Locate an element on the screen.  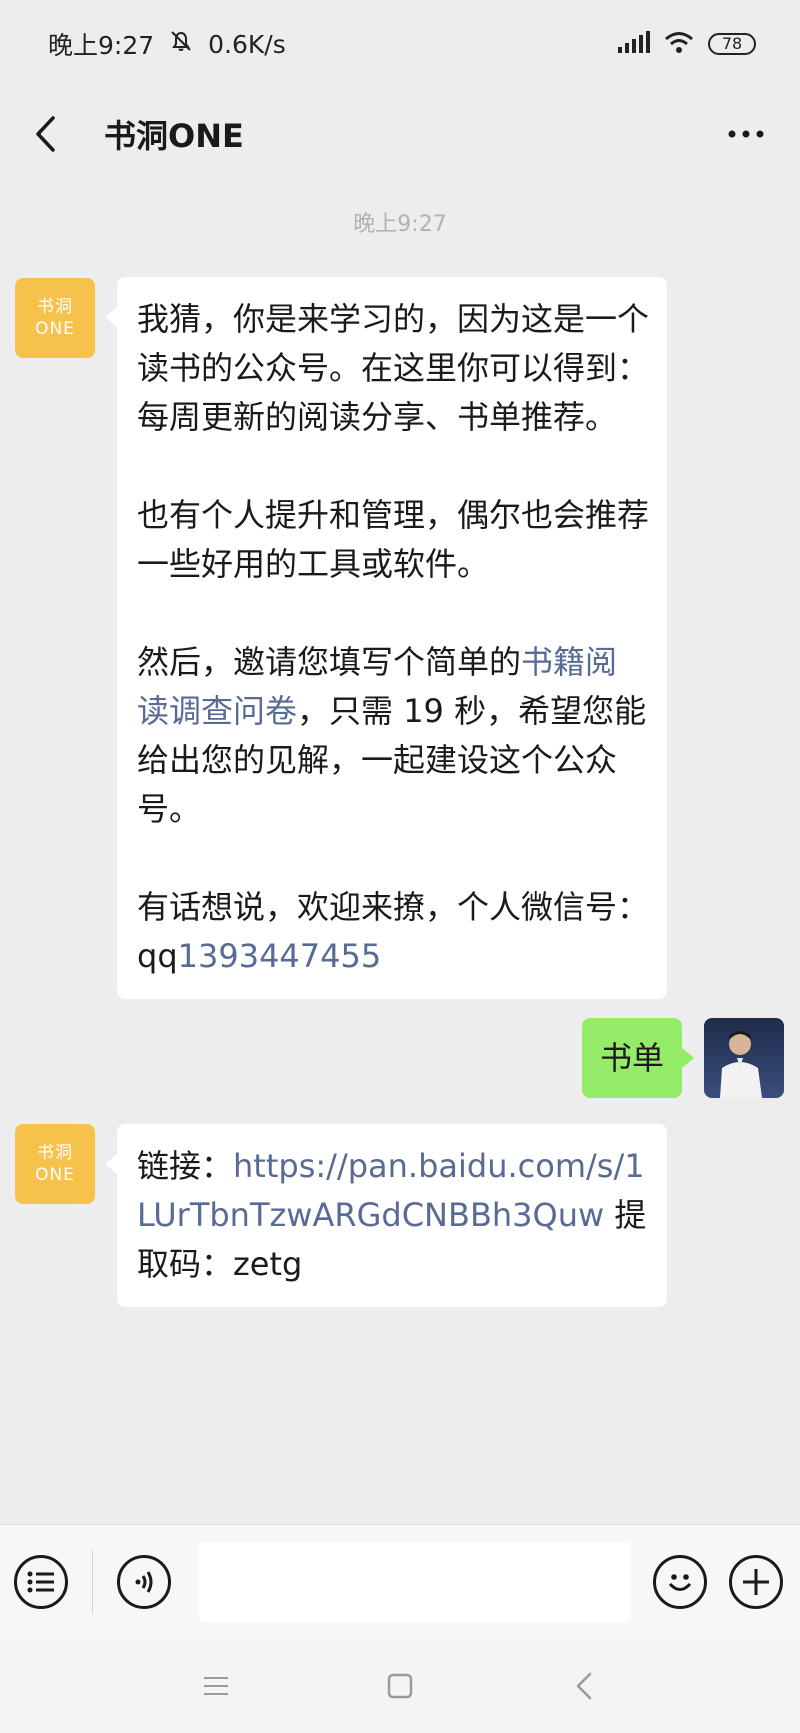
input-bar is located at coordinates (400, 1581).